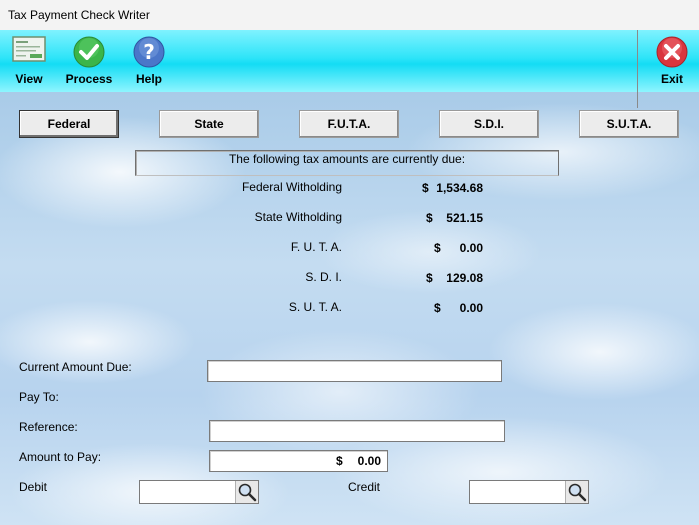 This screenshot has height=525, width=699. Describe the element at coordinates (489, 124) in the screenshot. I see `tab-sdi: S.D.I.` at that location.